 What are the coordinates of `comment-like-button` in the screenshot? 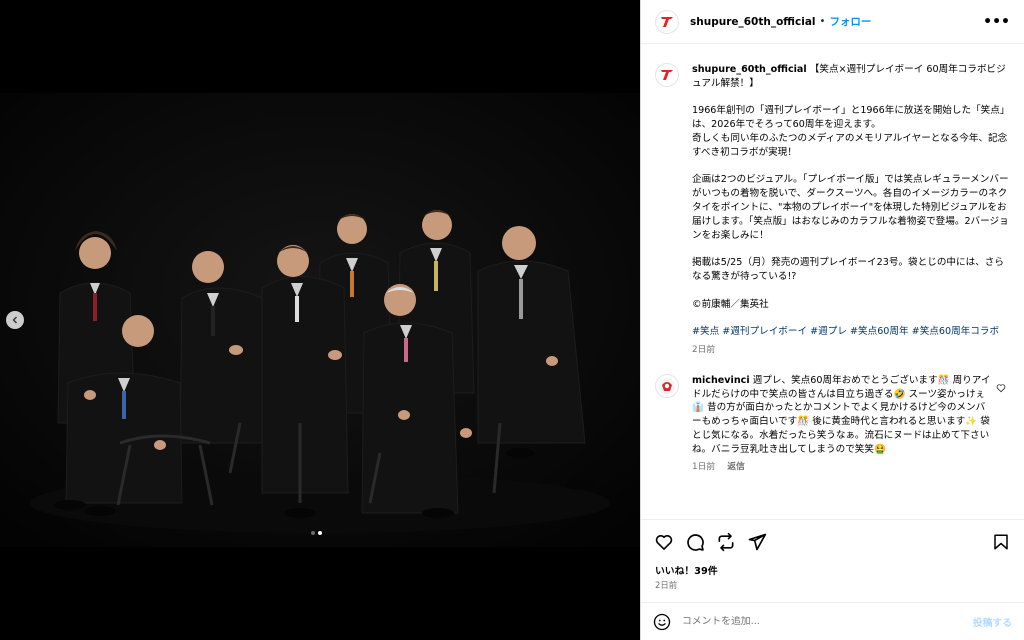 It's located at (1001, 387).